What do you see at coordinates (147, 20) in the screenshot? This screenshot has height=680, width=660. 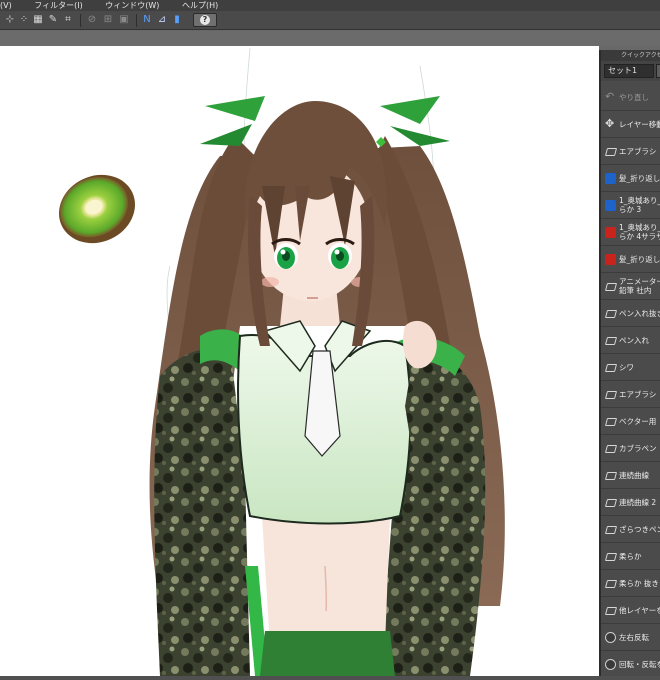 I see `blue-ruler-icon: N` at bounding box center [147, 20].